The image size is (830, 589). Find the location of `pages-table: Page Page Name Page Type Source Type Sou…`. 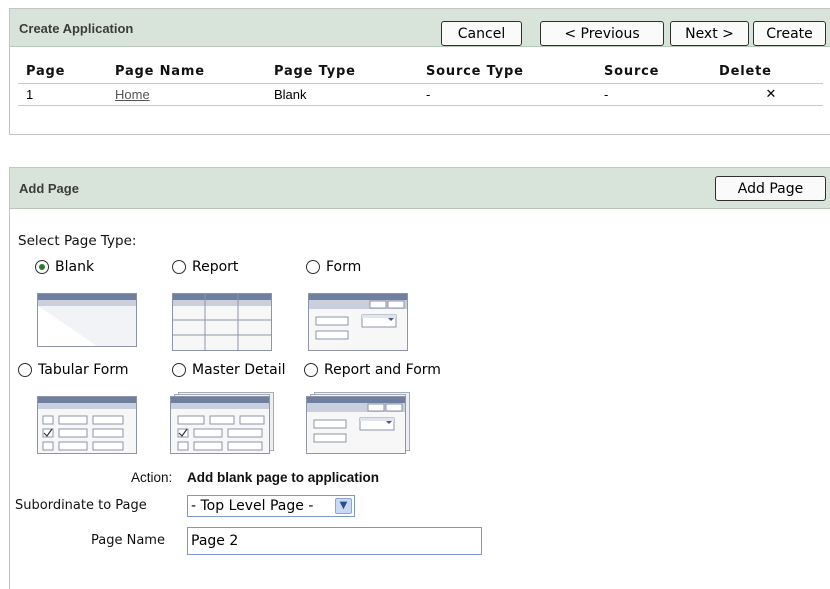

pages-table: Page Page Name Page Type Source Type Sou… is located at coordinates (420, 83).